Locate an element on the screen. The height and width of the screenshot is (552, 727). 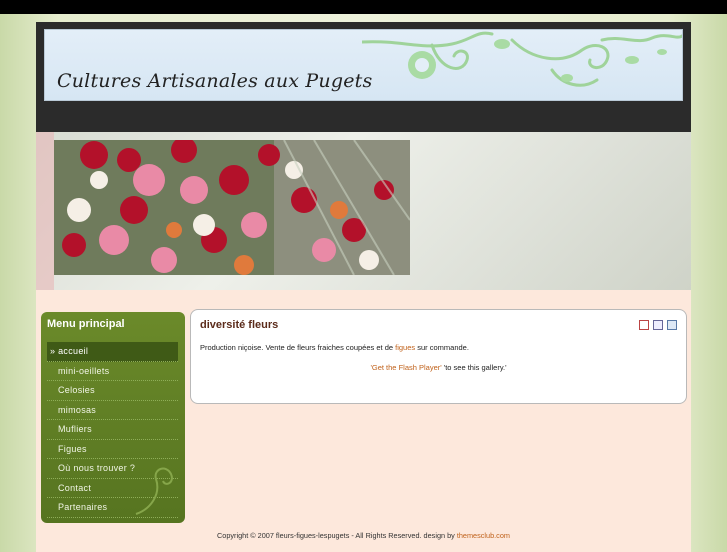
footer-design-link: themesclub.com is located at coordinates (483, 535).